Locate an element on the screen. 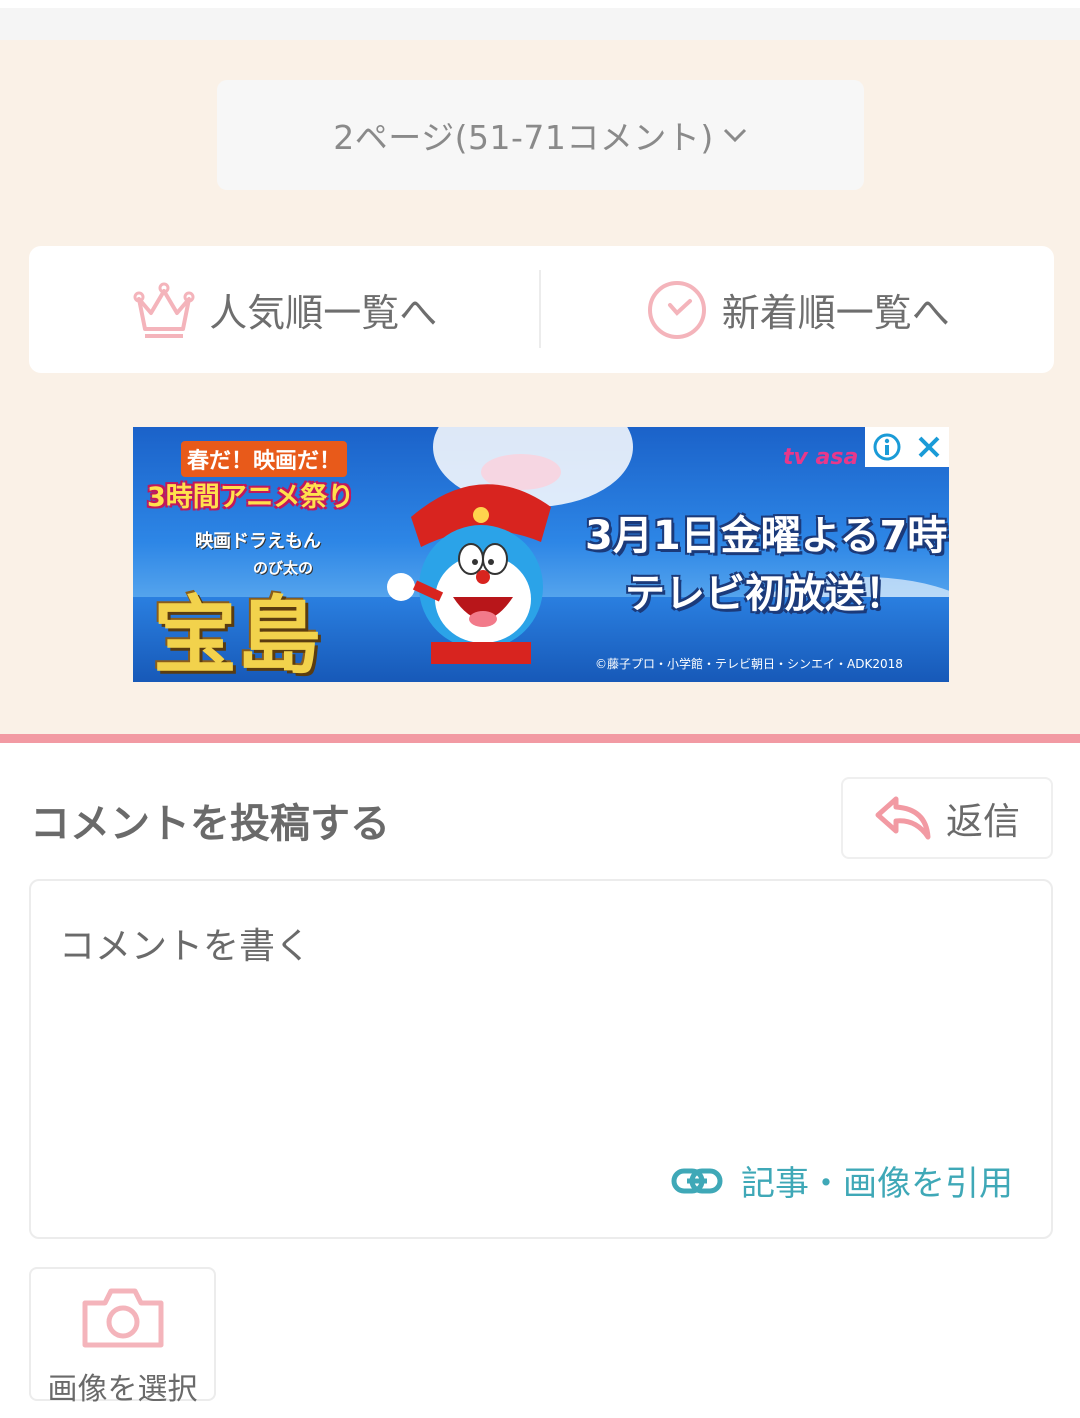  ad-copyright: ©藤子プロ・小学館・テレビ朝日・シンエイ・ADK2018 is located at coordinates (749, 664).